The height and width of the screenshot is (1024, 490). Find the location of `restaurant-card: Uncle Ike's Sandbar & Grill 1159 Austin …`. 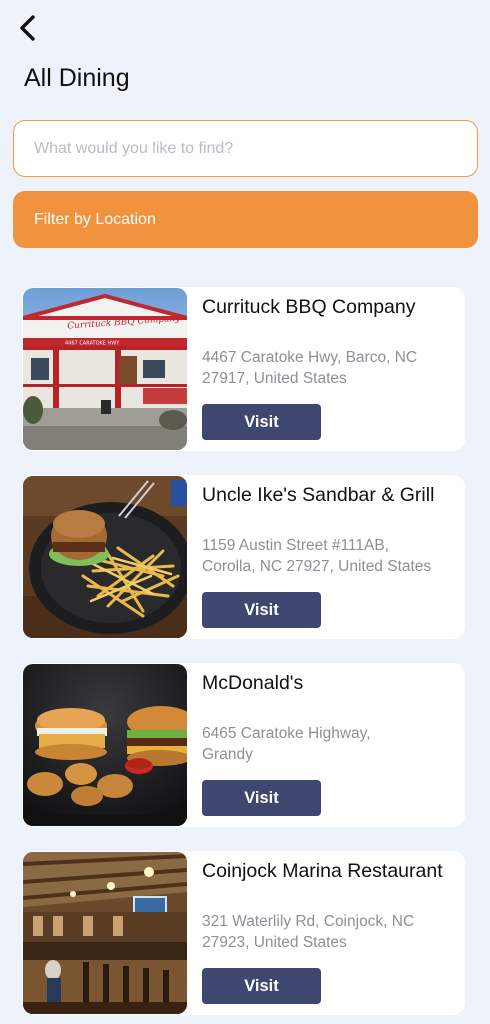

restaurant-card: Uncle Ike's Sandbar & Grill 1159 Austin … is located at coordinates (243, 557).